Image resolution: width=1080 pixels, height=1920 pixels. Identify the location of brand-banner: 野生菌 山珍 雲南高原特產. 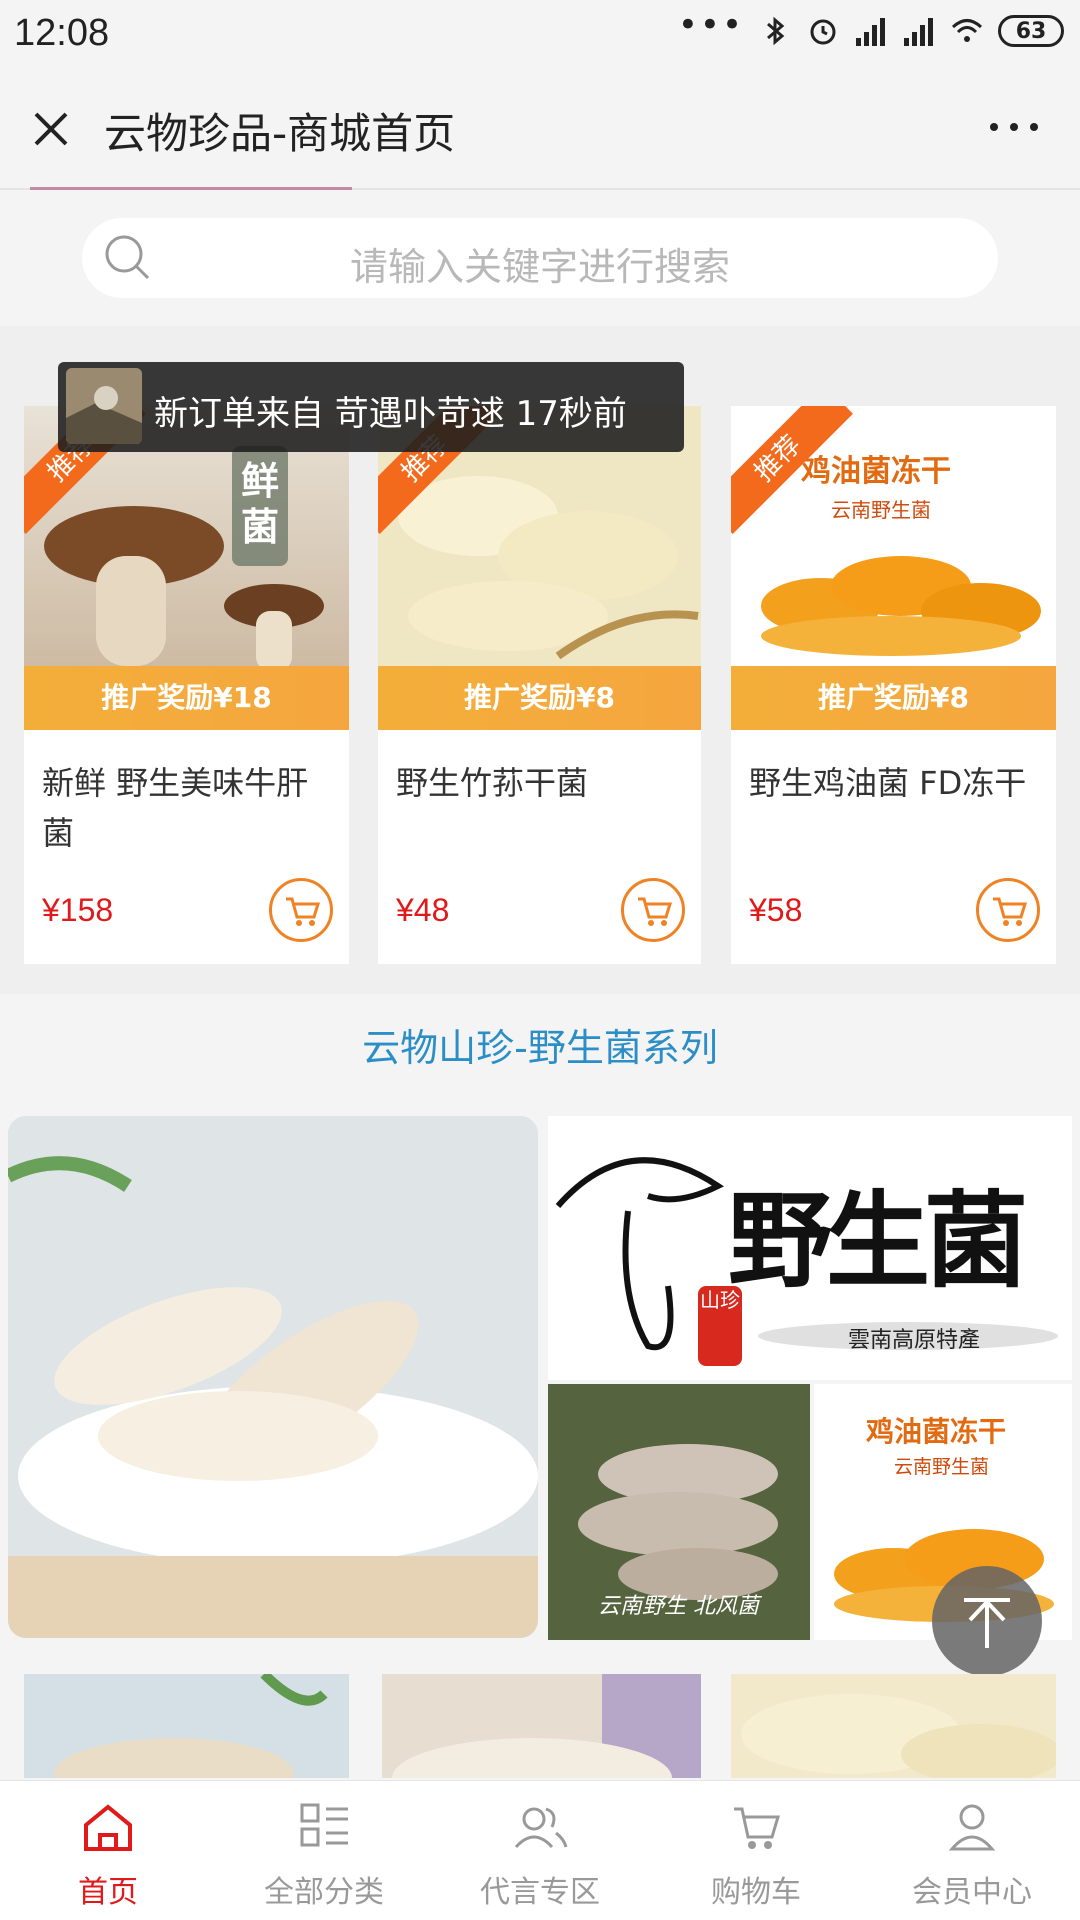
(810, 1248).